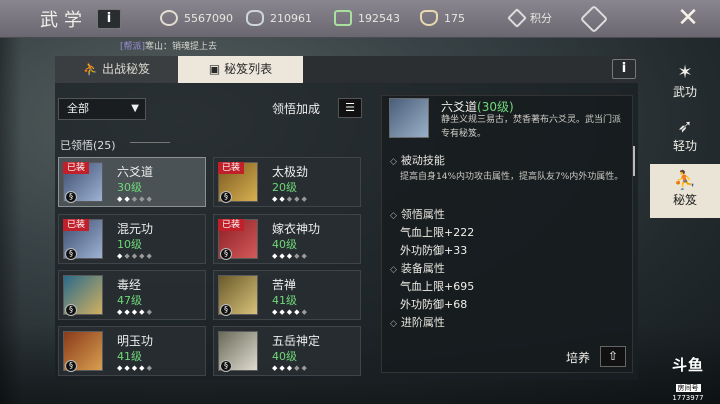 This screenshot has width=720, height=404. Describe the element at coordinates (517, 18) in the screenshot. I see `points-icon` at that location.